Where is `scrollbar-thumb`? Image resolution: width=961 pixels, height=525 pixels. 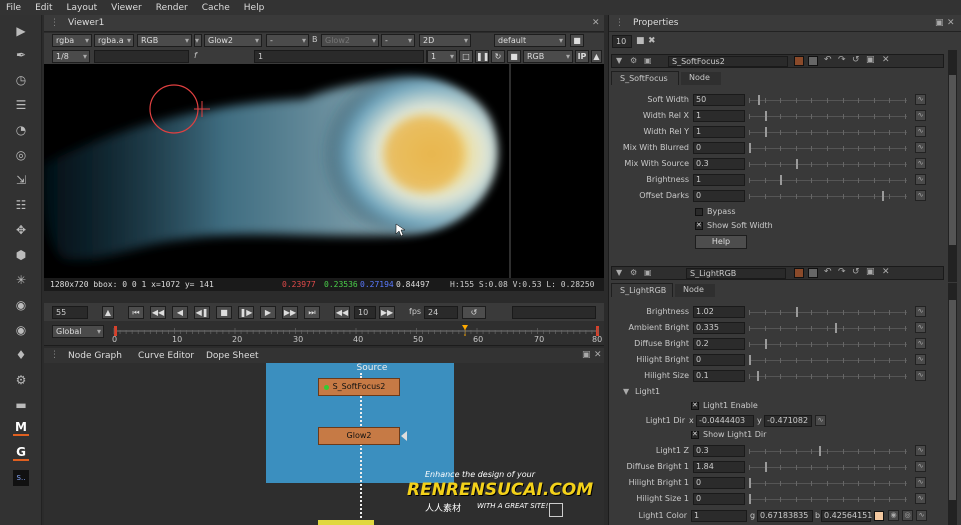
scrollbar-thumb is located at coordinates (952, 160).